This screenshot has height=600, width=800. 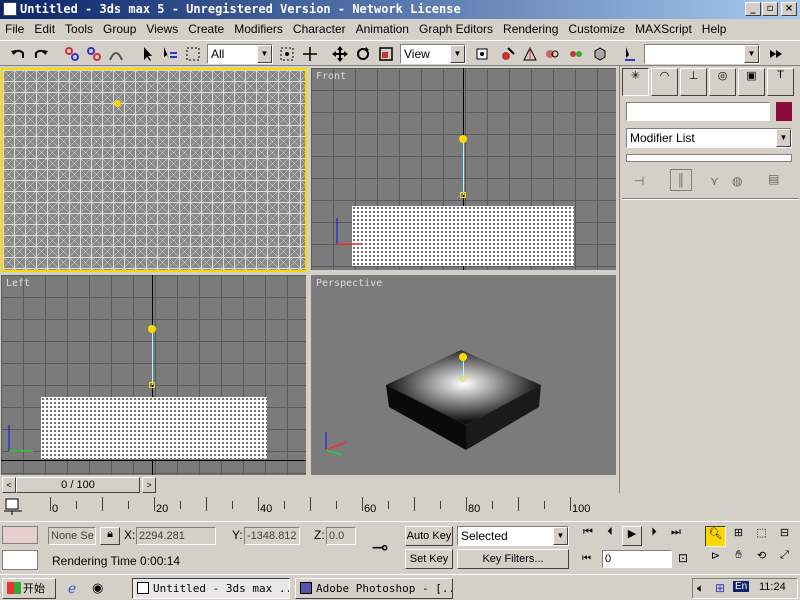 What do you see at coordinates (776, 54) in the screenshot?
I see `render-last-icon` at bounding box center [776, 54].